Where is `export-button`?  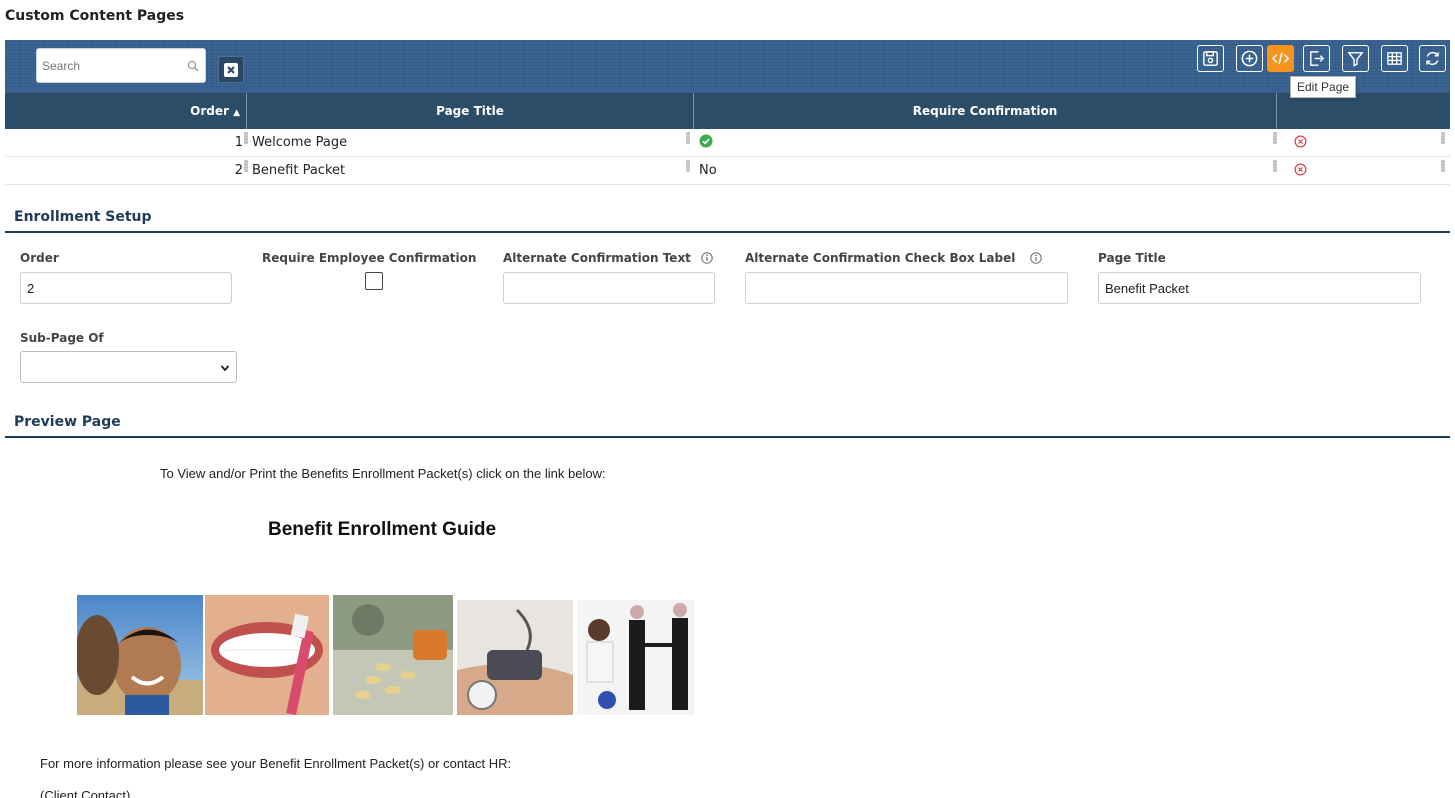
export-button is located at coordinates (1316, 58).